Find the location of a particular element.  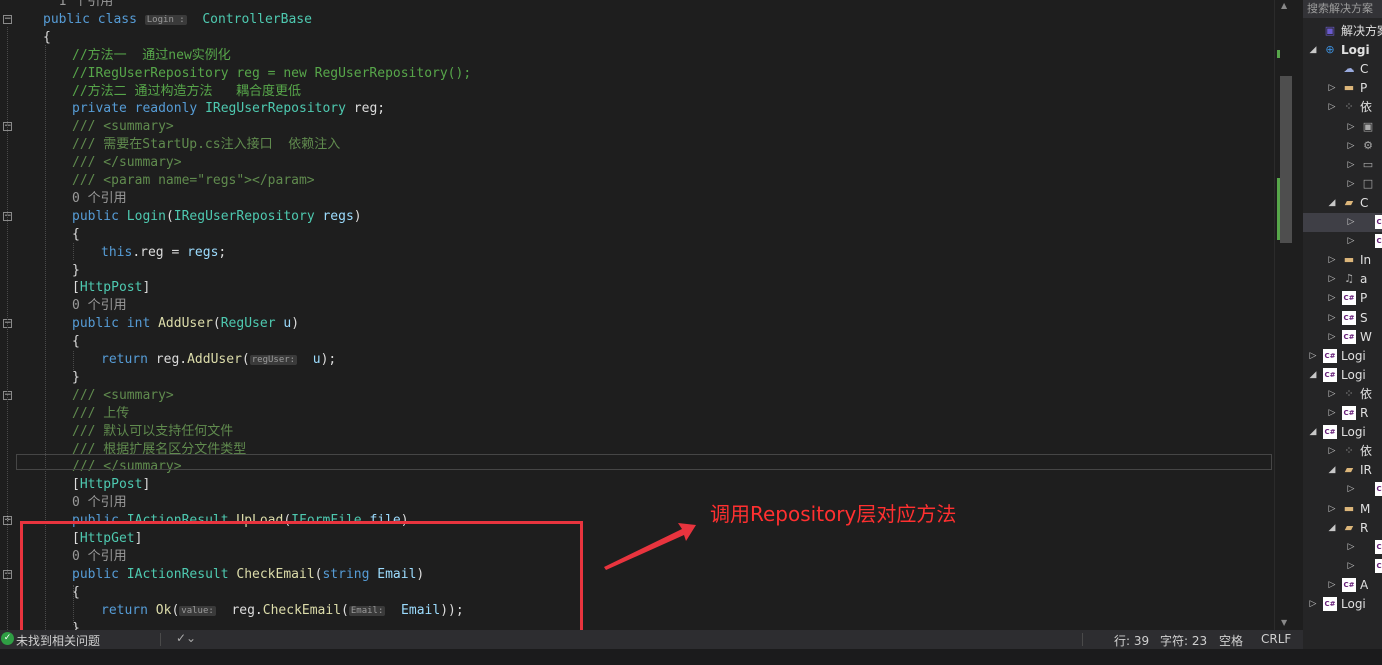

line-number: 行: 39 is located at coordinates (1131, 640).